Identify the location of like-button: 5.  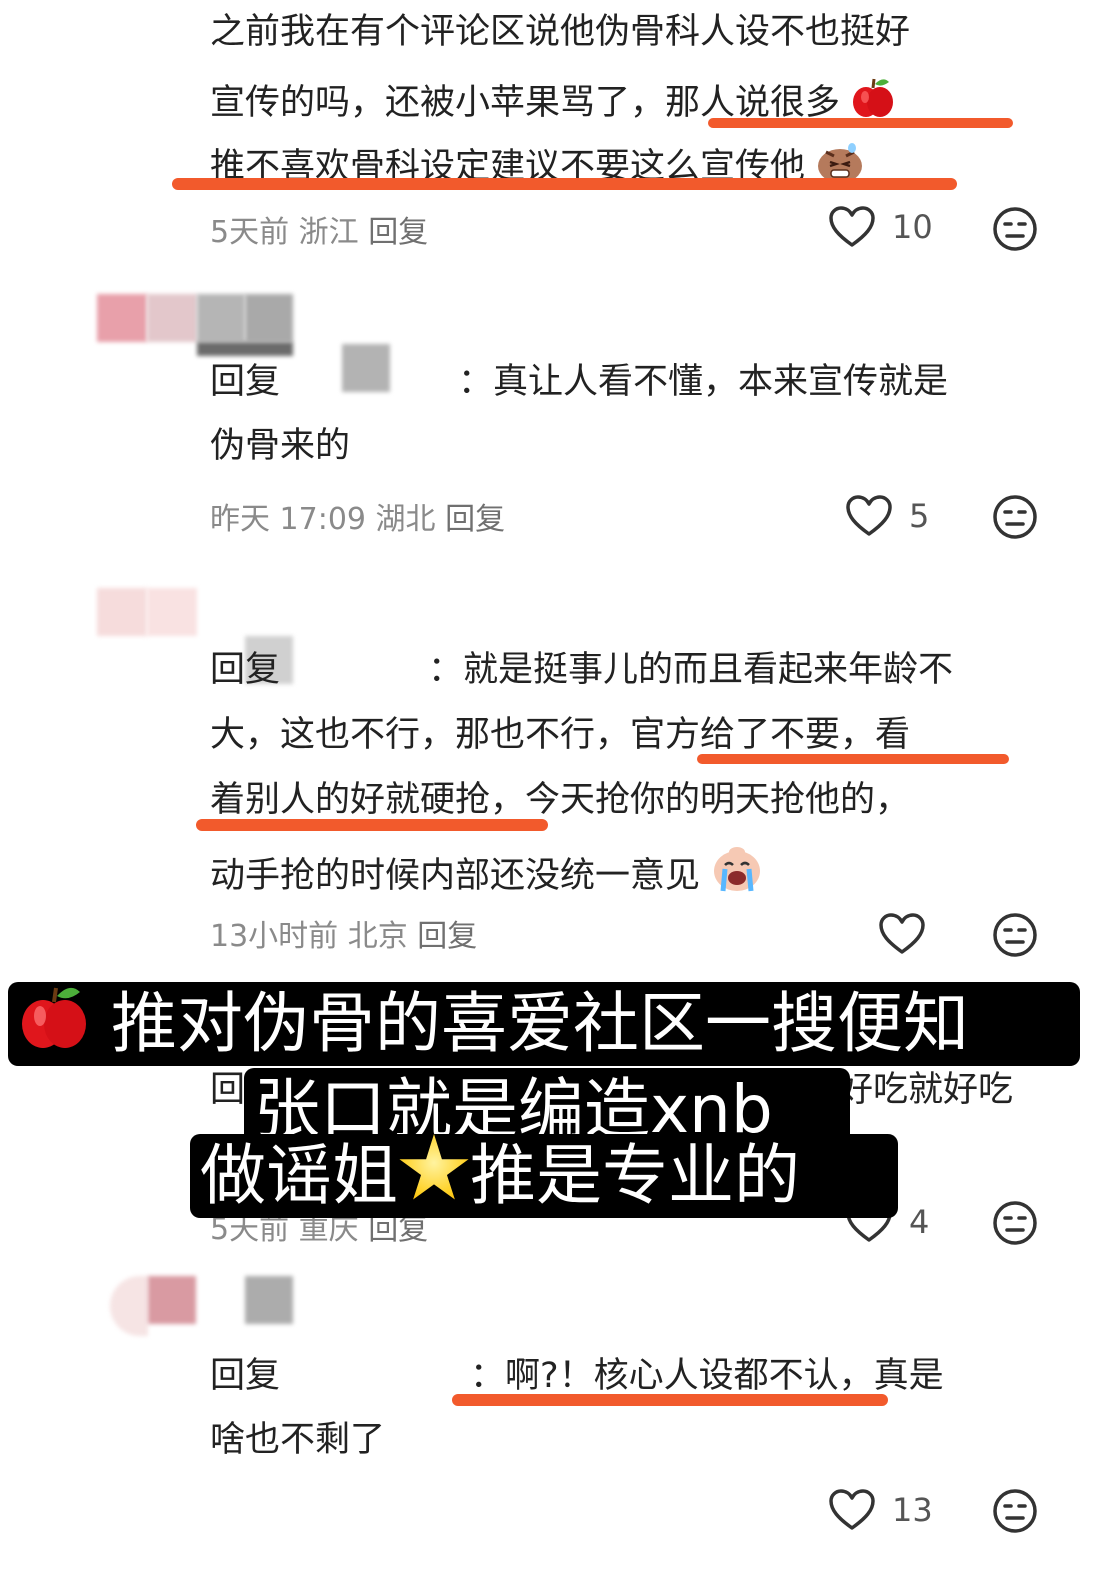
(887, 516).